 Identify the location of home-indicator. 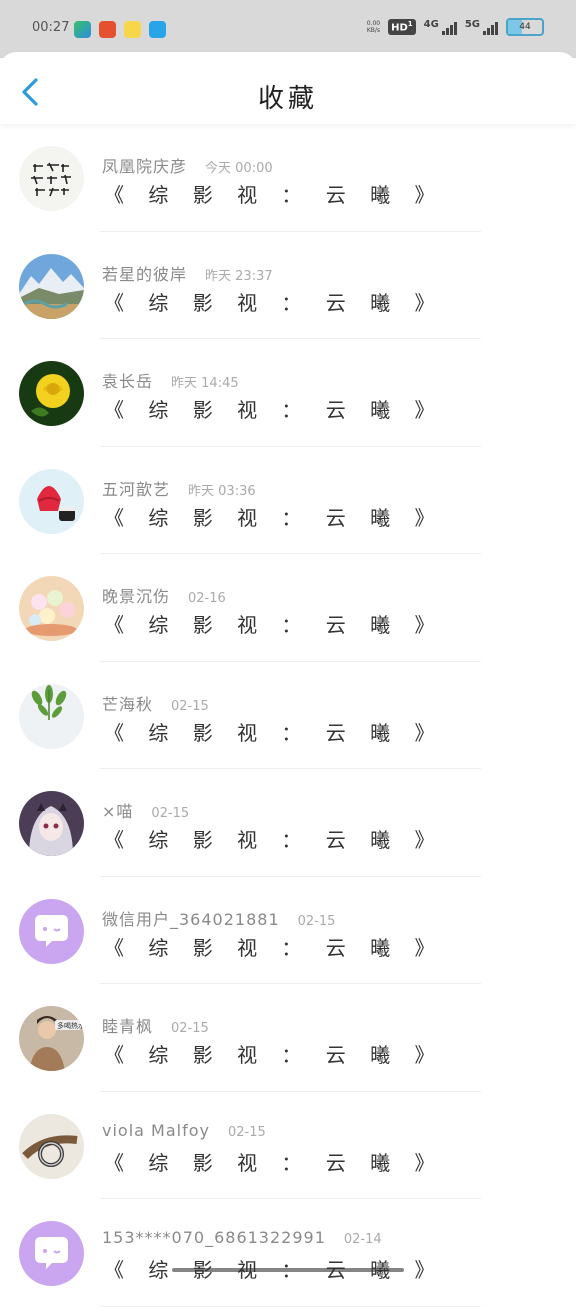
(288, 1270).